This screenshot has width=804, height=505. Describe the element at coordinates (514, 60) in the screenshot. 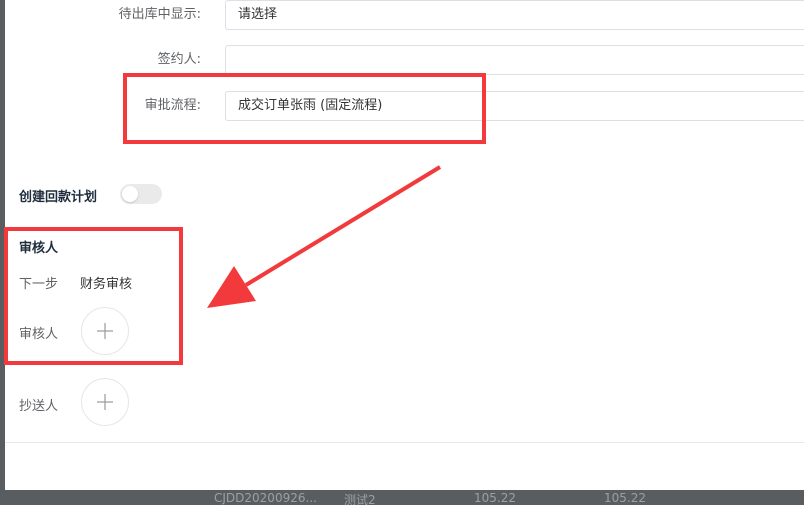

I see `signer-input` at that location.